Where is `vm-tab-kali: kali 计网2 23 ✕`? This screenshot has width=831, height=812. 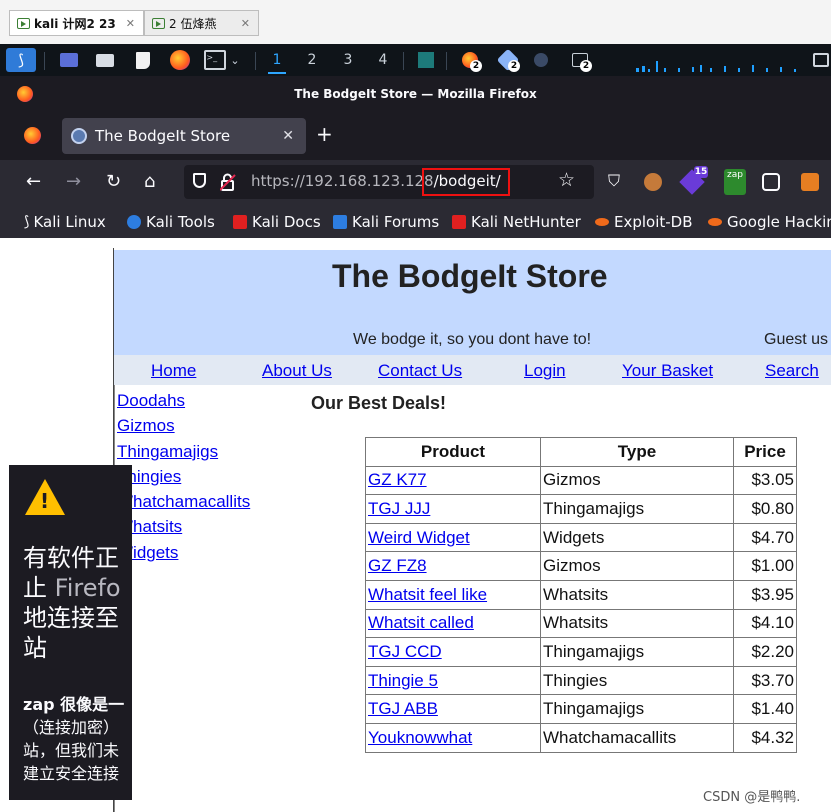
vm-tab-kali: kali 计网2 23 ✕ is located at coordinates (76, 23).